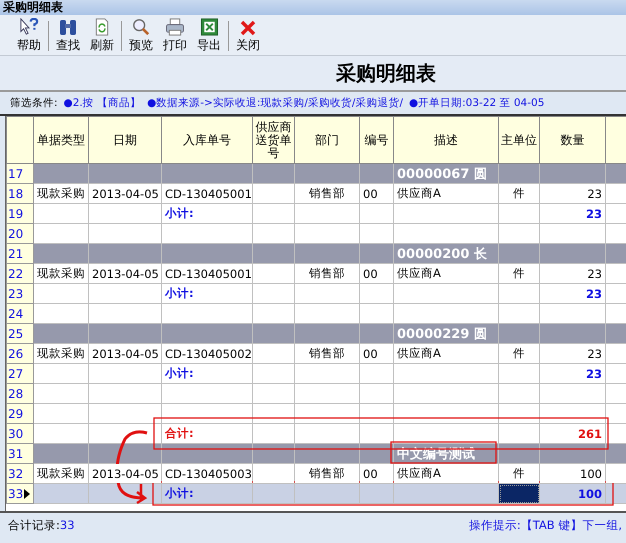 This screenshot has width=626, height=543. I want to click on row-number: 32, so click(16, 473).